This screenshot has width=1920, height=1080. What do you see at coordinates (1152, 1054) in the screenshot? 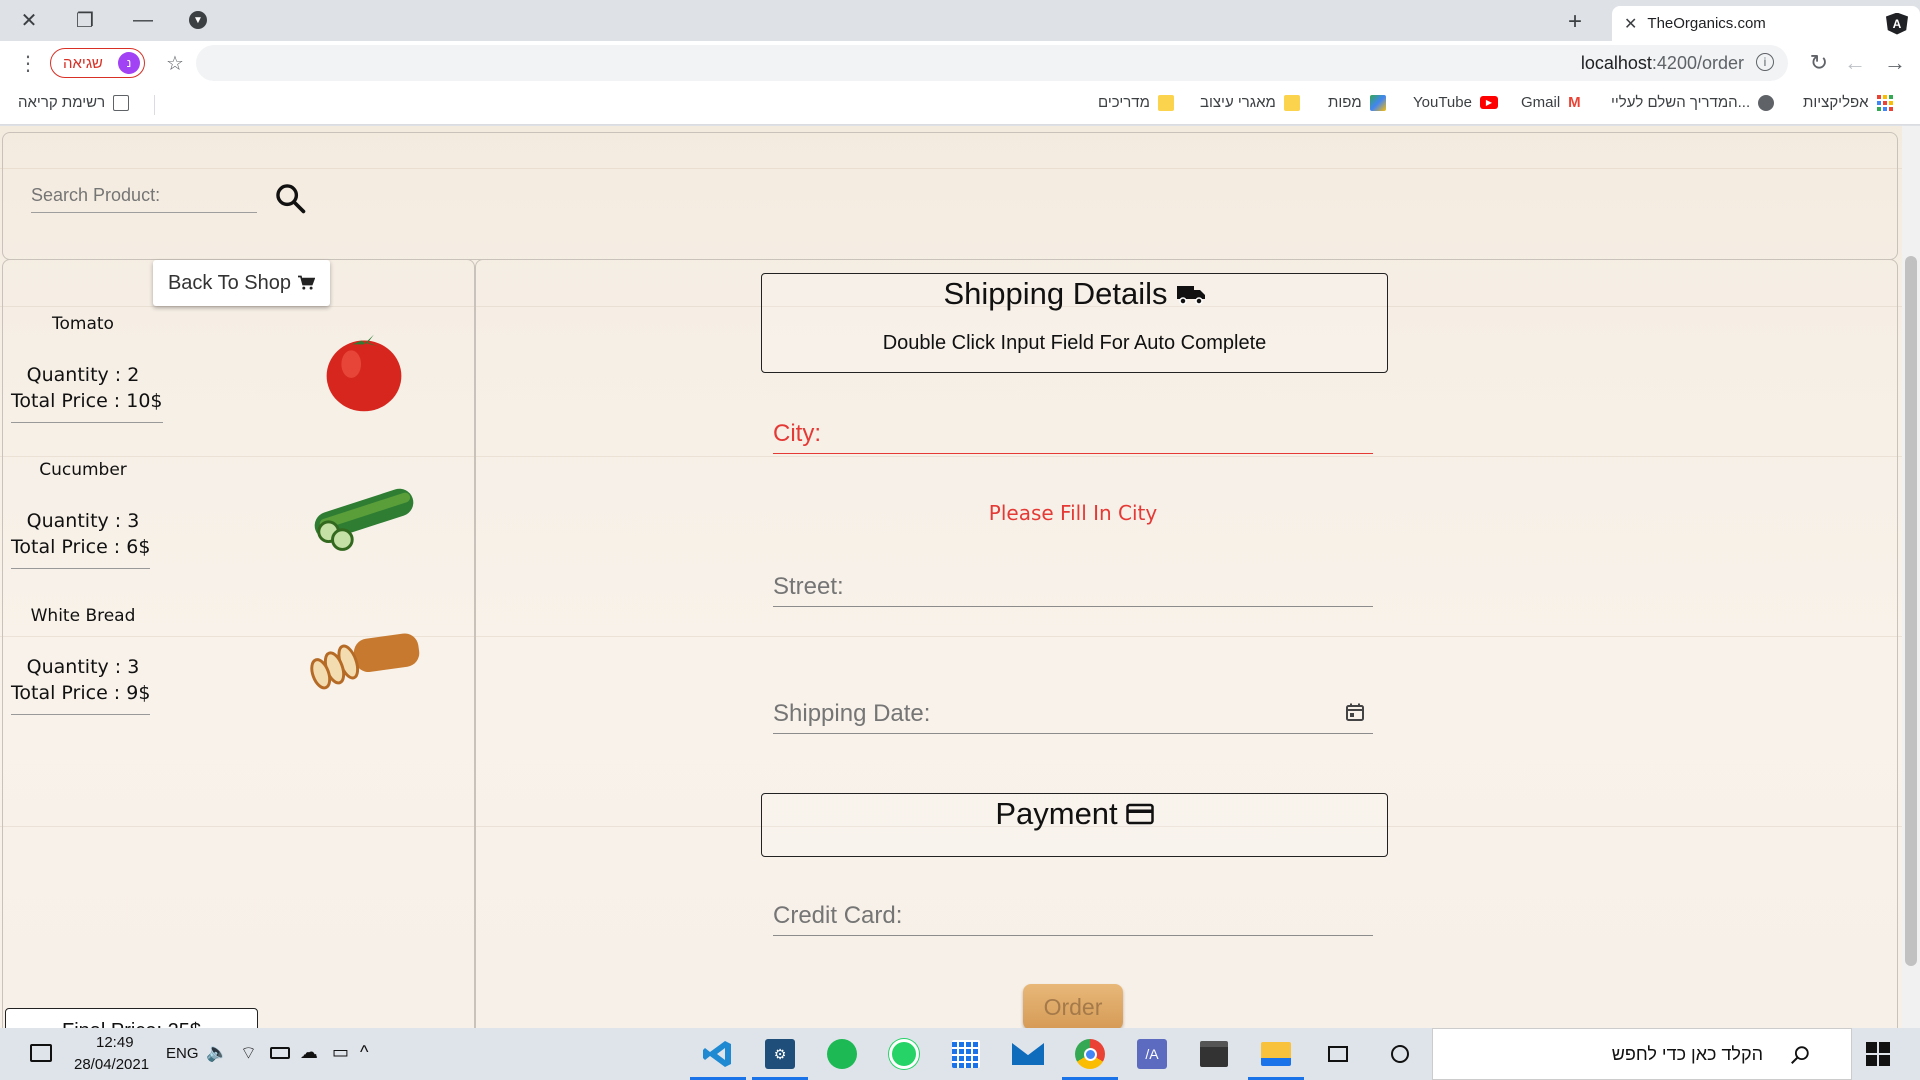
I see `vs-app-icon: /A` at bounding box center [1152, 1054].